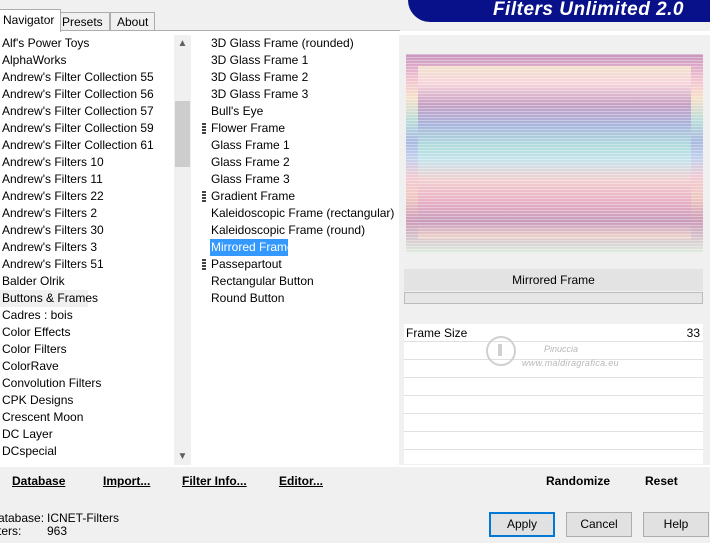 The image size is (710, 543). What do you see at coordinates (260, 94) in the screenshot?
I see `filter-item-label: 3D Glass Frame 3` at bounding box center [260, 94].